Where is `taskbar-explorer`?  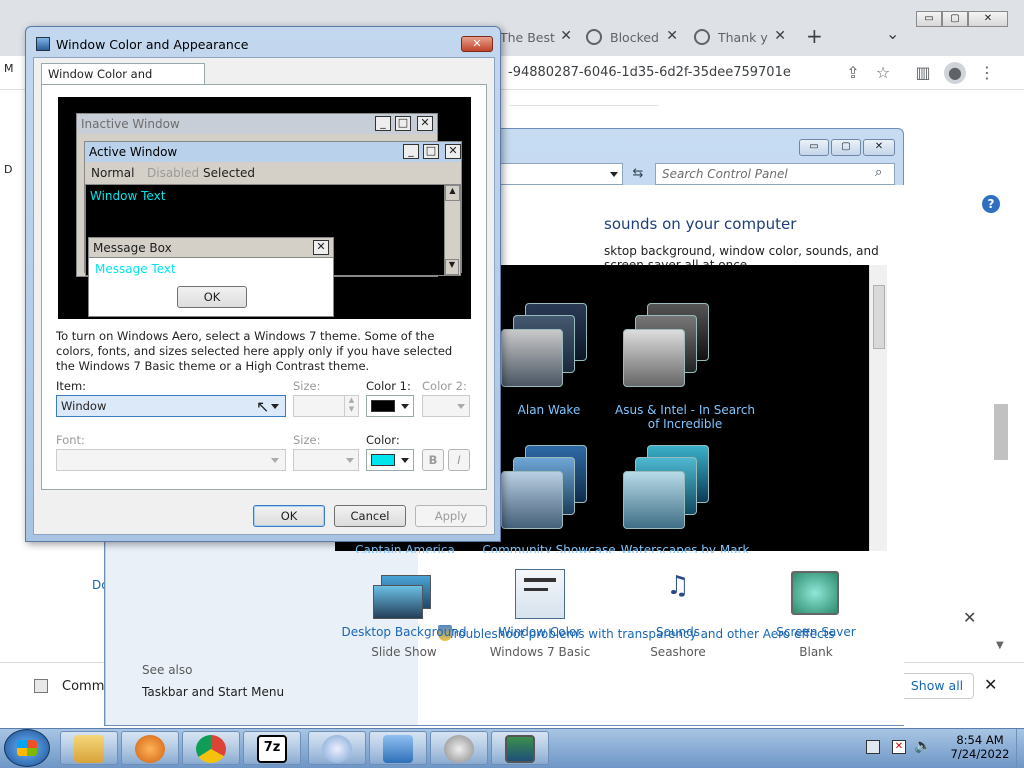
taskbar-explorer is located at coordinates (89, 748).